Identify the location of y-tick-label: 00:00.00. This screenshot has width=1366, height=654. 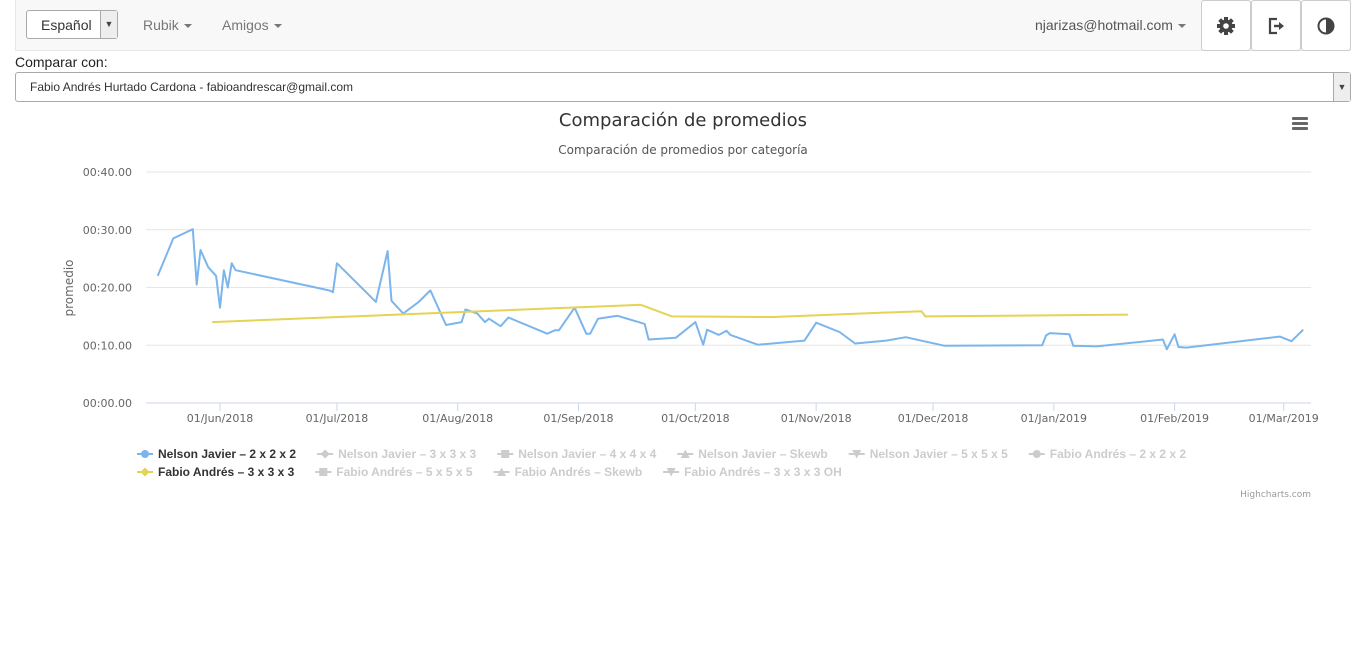
(107, 403).